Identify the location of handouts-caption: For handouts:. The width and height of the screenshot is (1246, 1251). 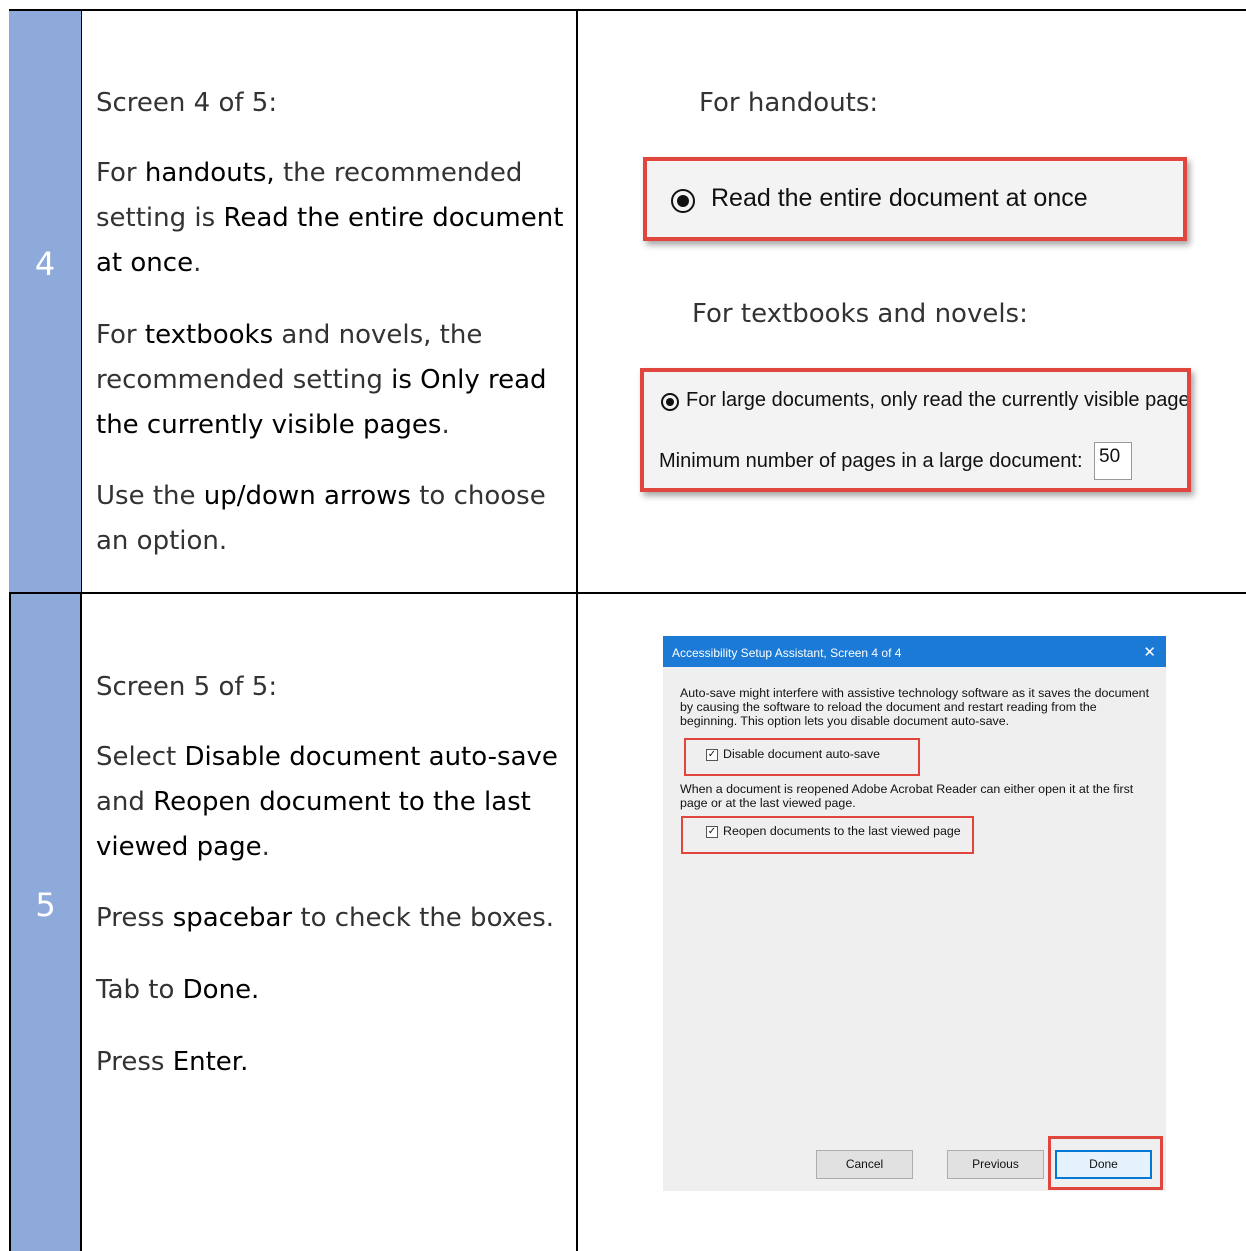
(789, 103).